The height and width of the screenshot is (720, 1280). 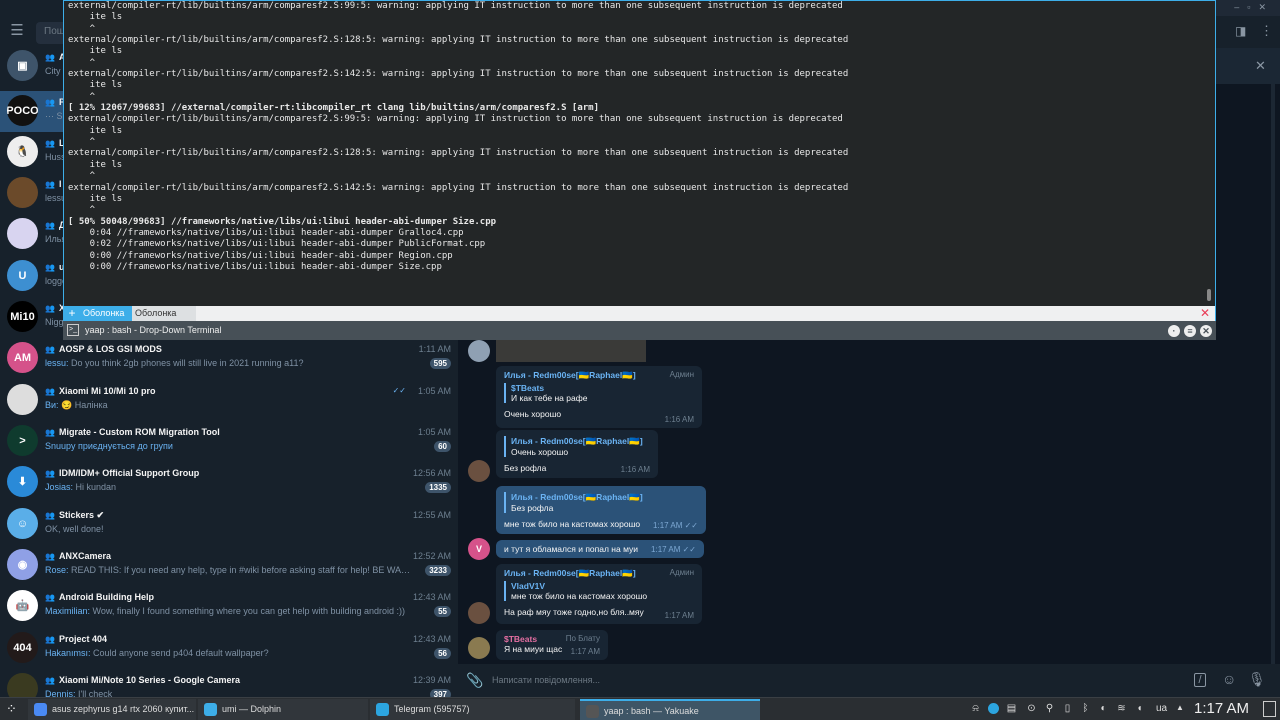 What do you see at coordinates (106, 313) in the screenshot?
I see `tab-shell-1: Оболонка` at bounding box center [106, 313].